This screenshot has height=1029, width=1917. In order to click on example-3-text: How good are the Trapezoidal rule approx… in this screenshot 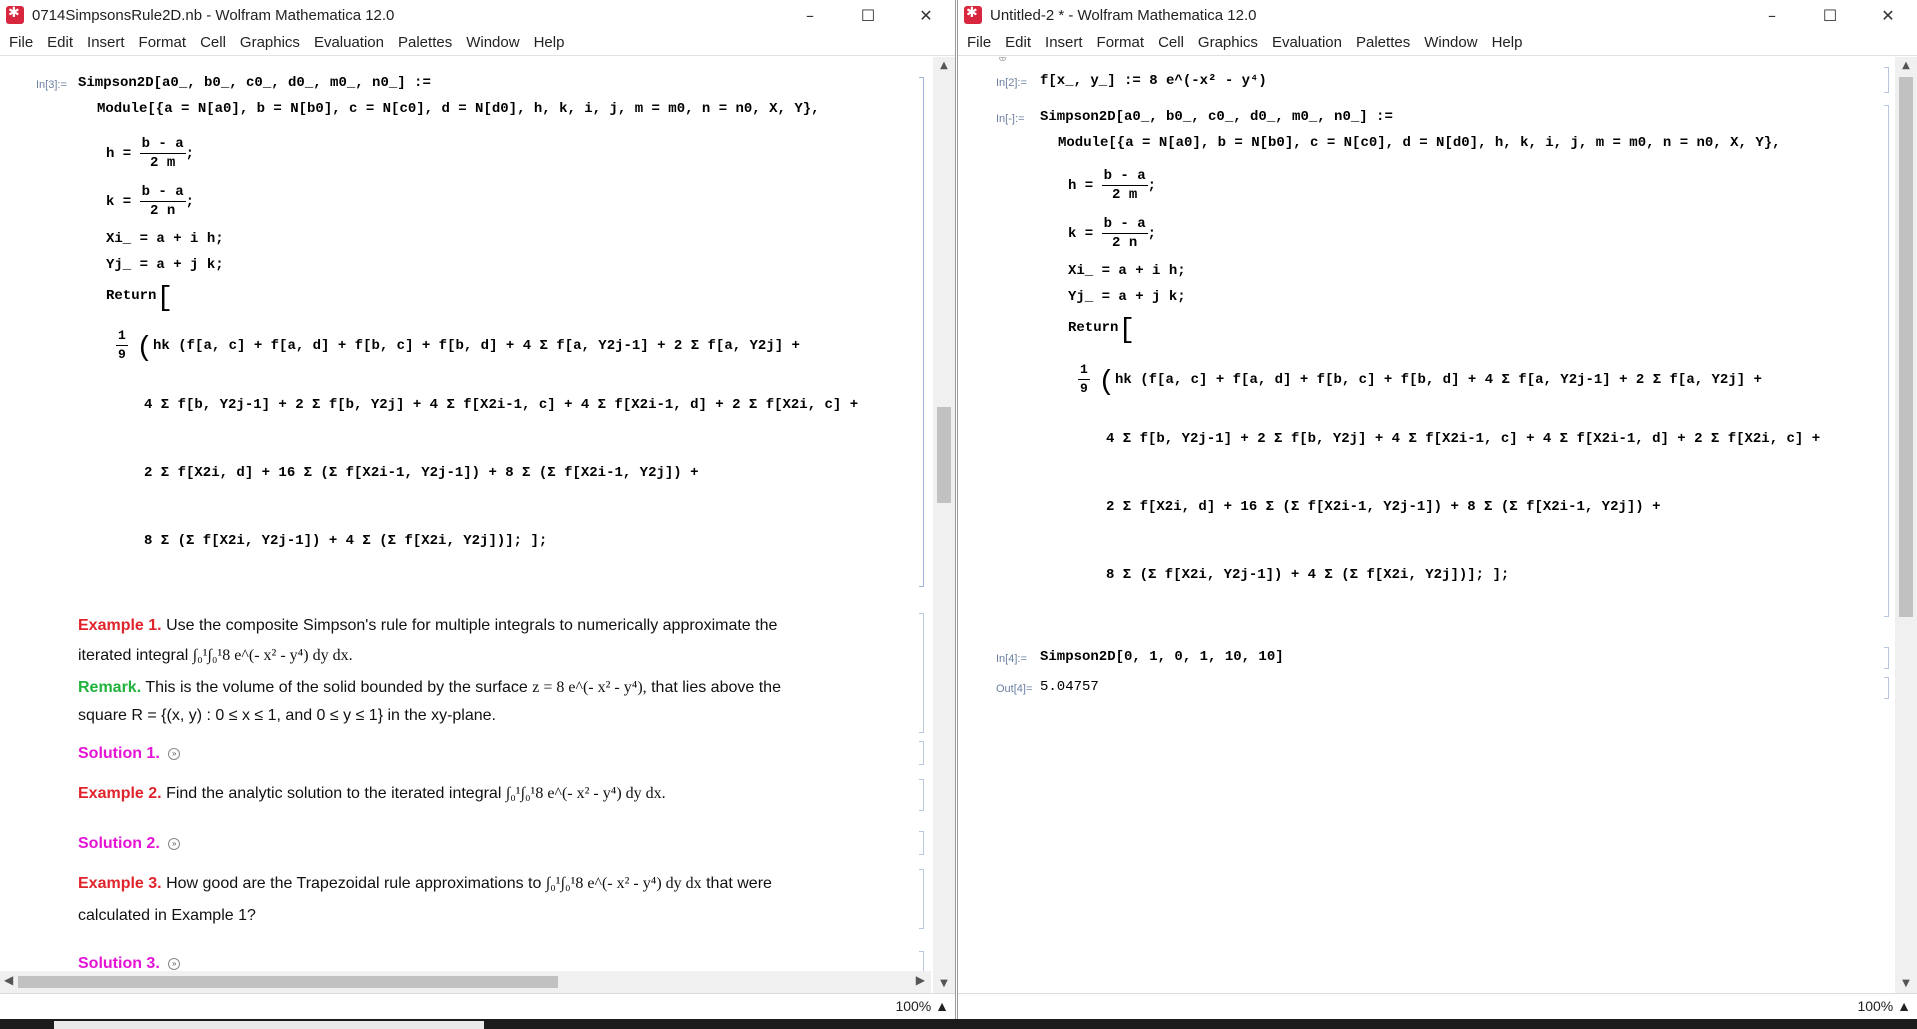, I will do `click(354, 883)`.